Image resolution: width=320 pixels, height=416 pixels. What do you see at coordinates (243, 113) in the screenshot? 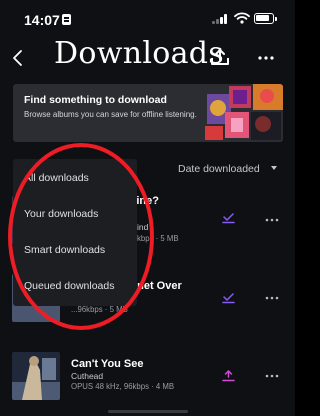
I see `album-art-collage` at bounding box center [243, 113].